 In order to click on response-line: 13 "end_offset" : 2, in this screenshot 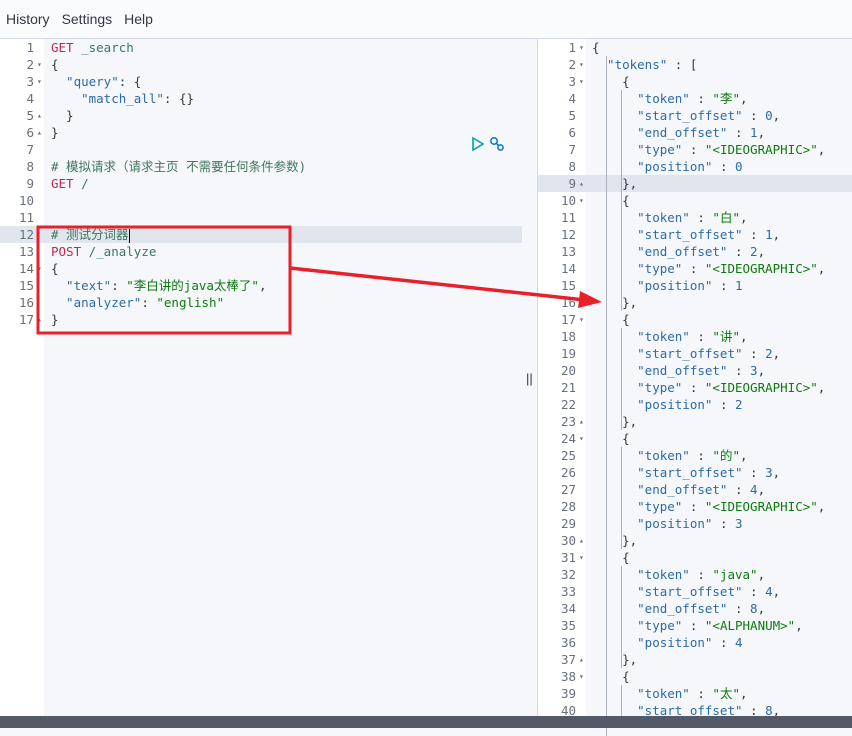, I will do `click(695, 251)`.